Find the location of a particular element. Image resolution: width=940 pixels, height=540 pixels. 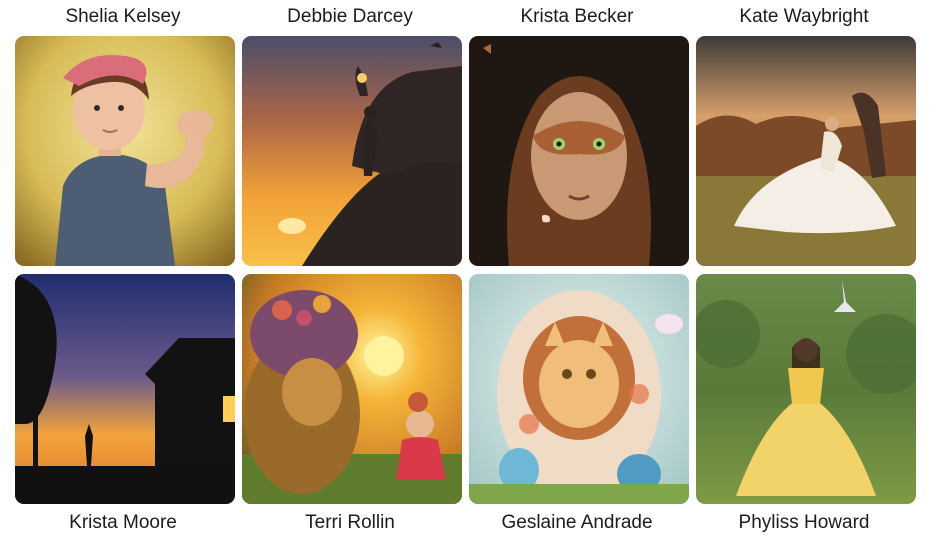

artwork-elephant-sunset-image is located at coordinates (352, 151).